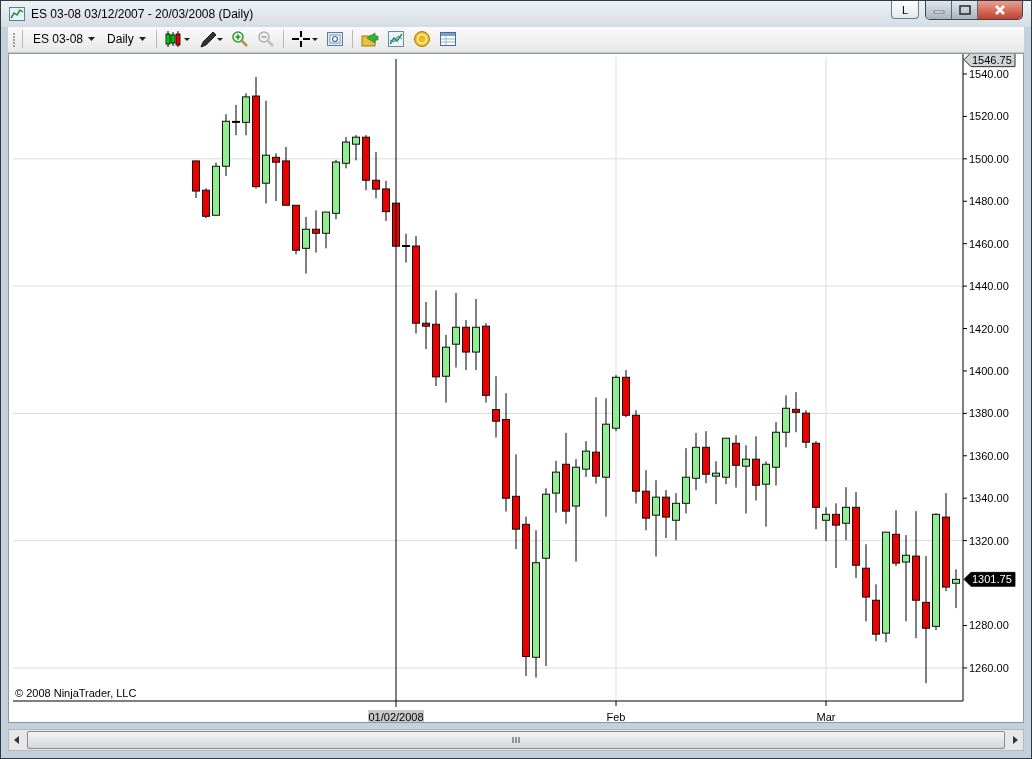 The width and height of the screenshot is (1032, 759). I want to click on link-button: L, so click(905, 10).